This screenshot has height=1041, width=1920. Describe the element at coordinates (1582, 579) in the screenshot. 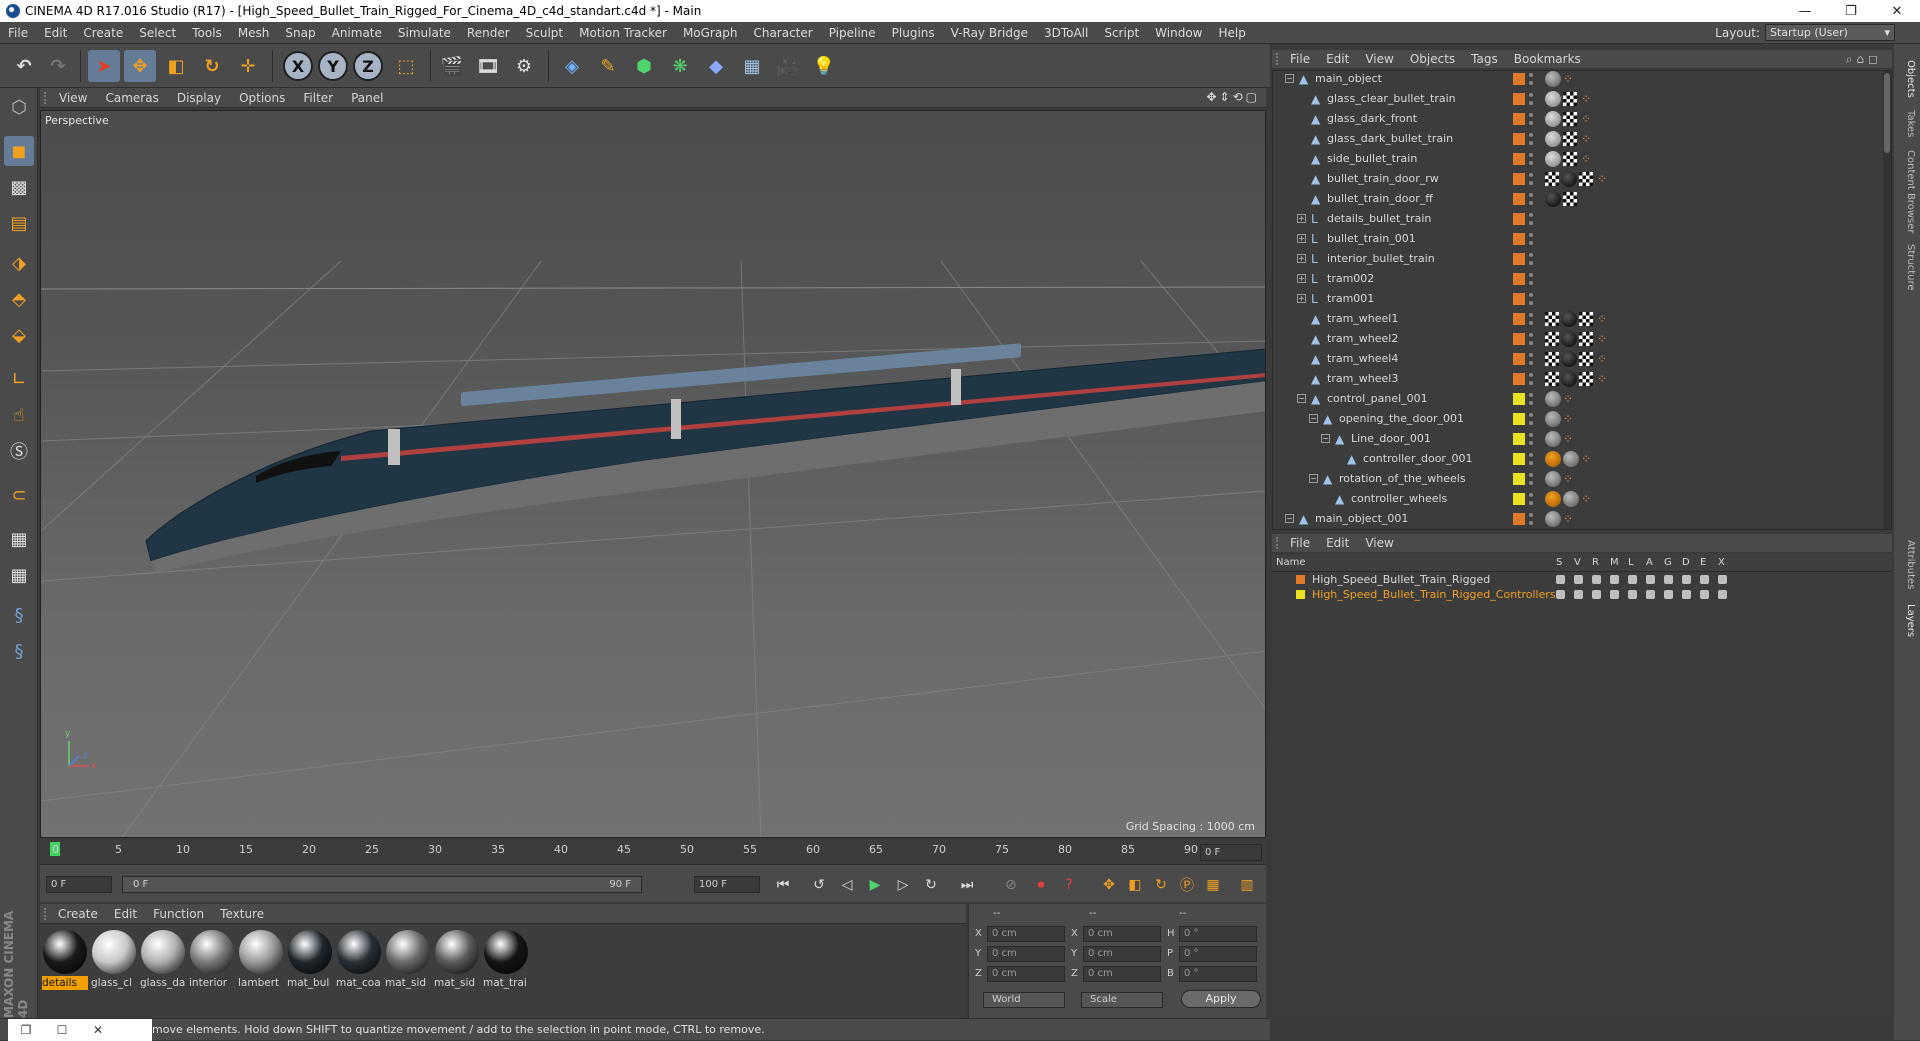

I see `layer-row: High_Speed_Bullet_Train_Rigged` at that location.